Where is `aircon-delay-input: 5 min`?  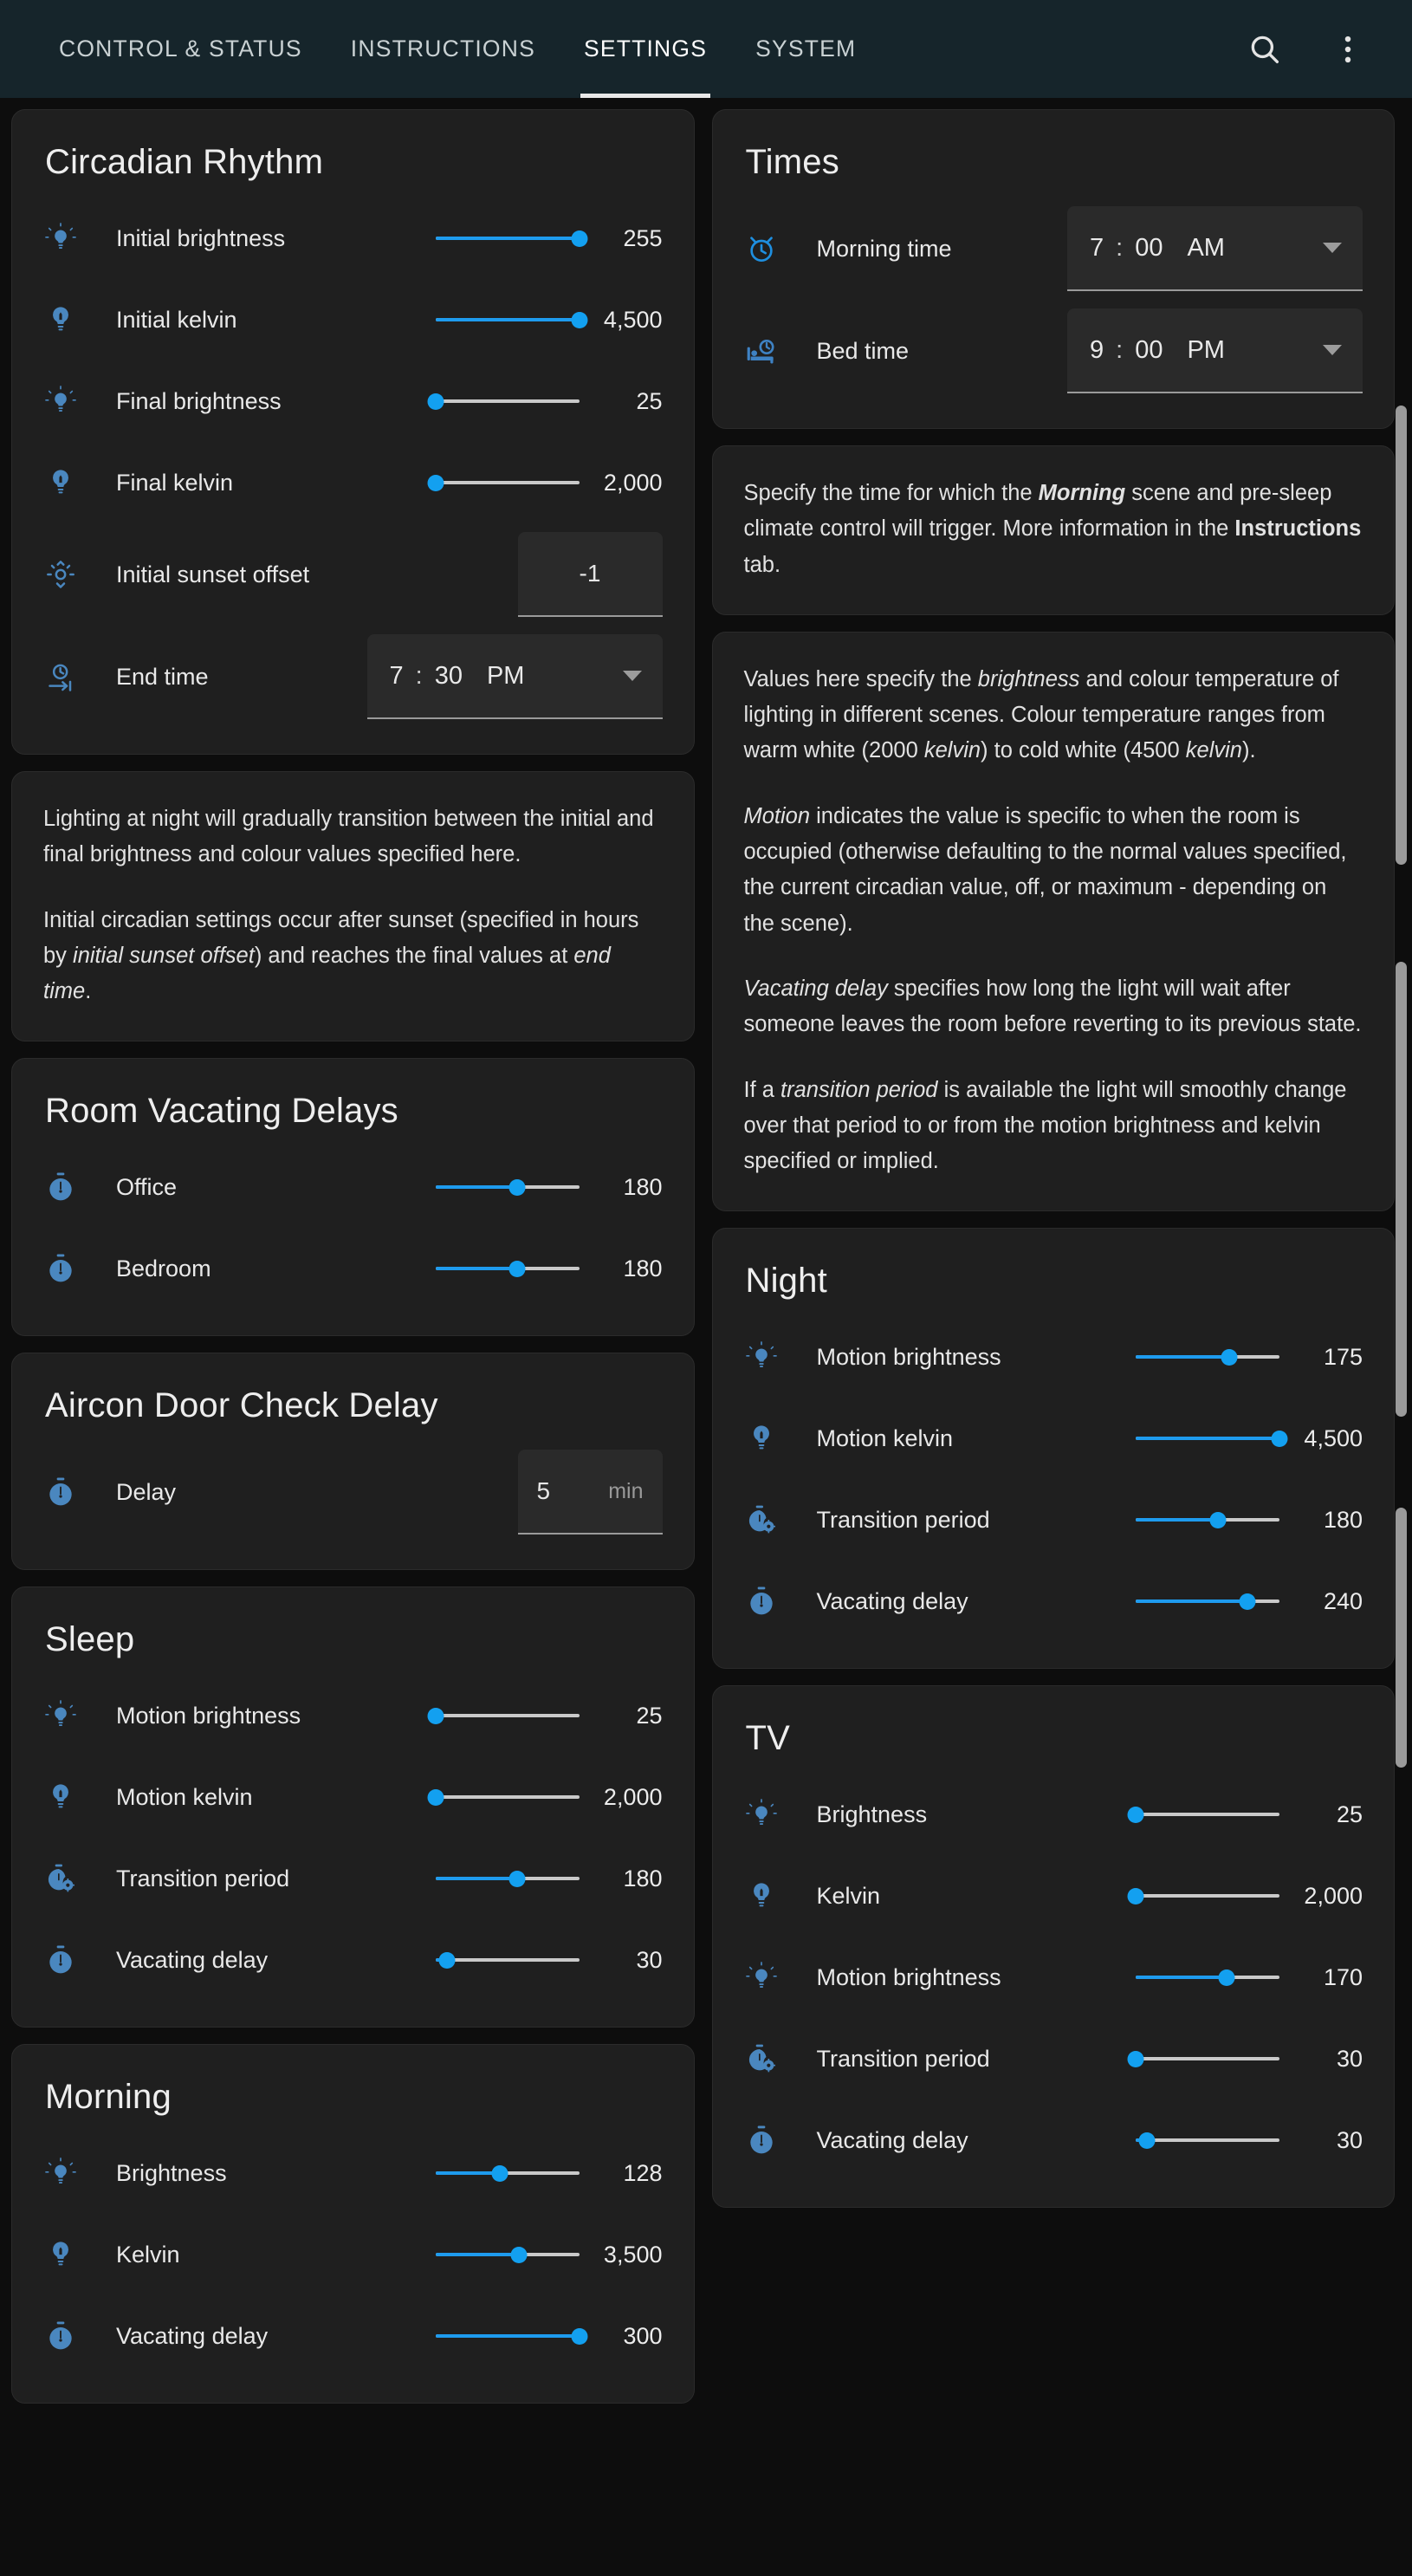 aircon-delay-input: 5 min is located at coordinates (590, 1493).